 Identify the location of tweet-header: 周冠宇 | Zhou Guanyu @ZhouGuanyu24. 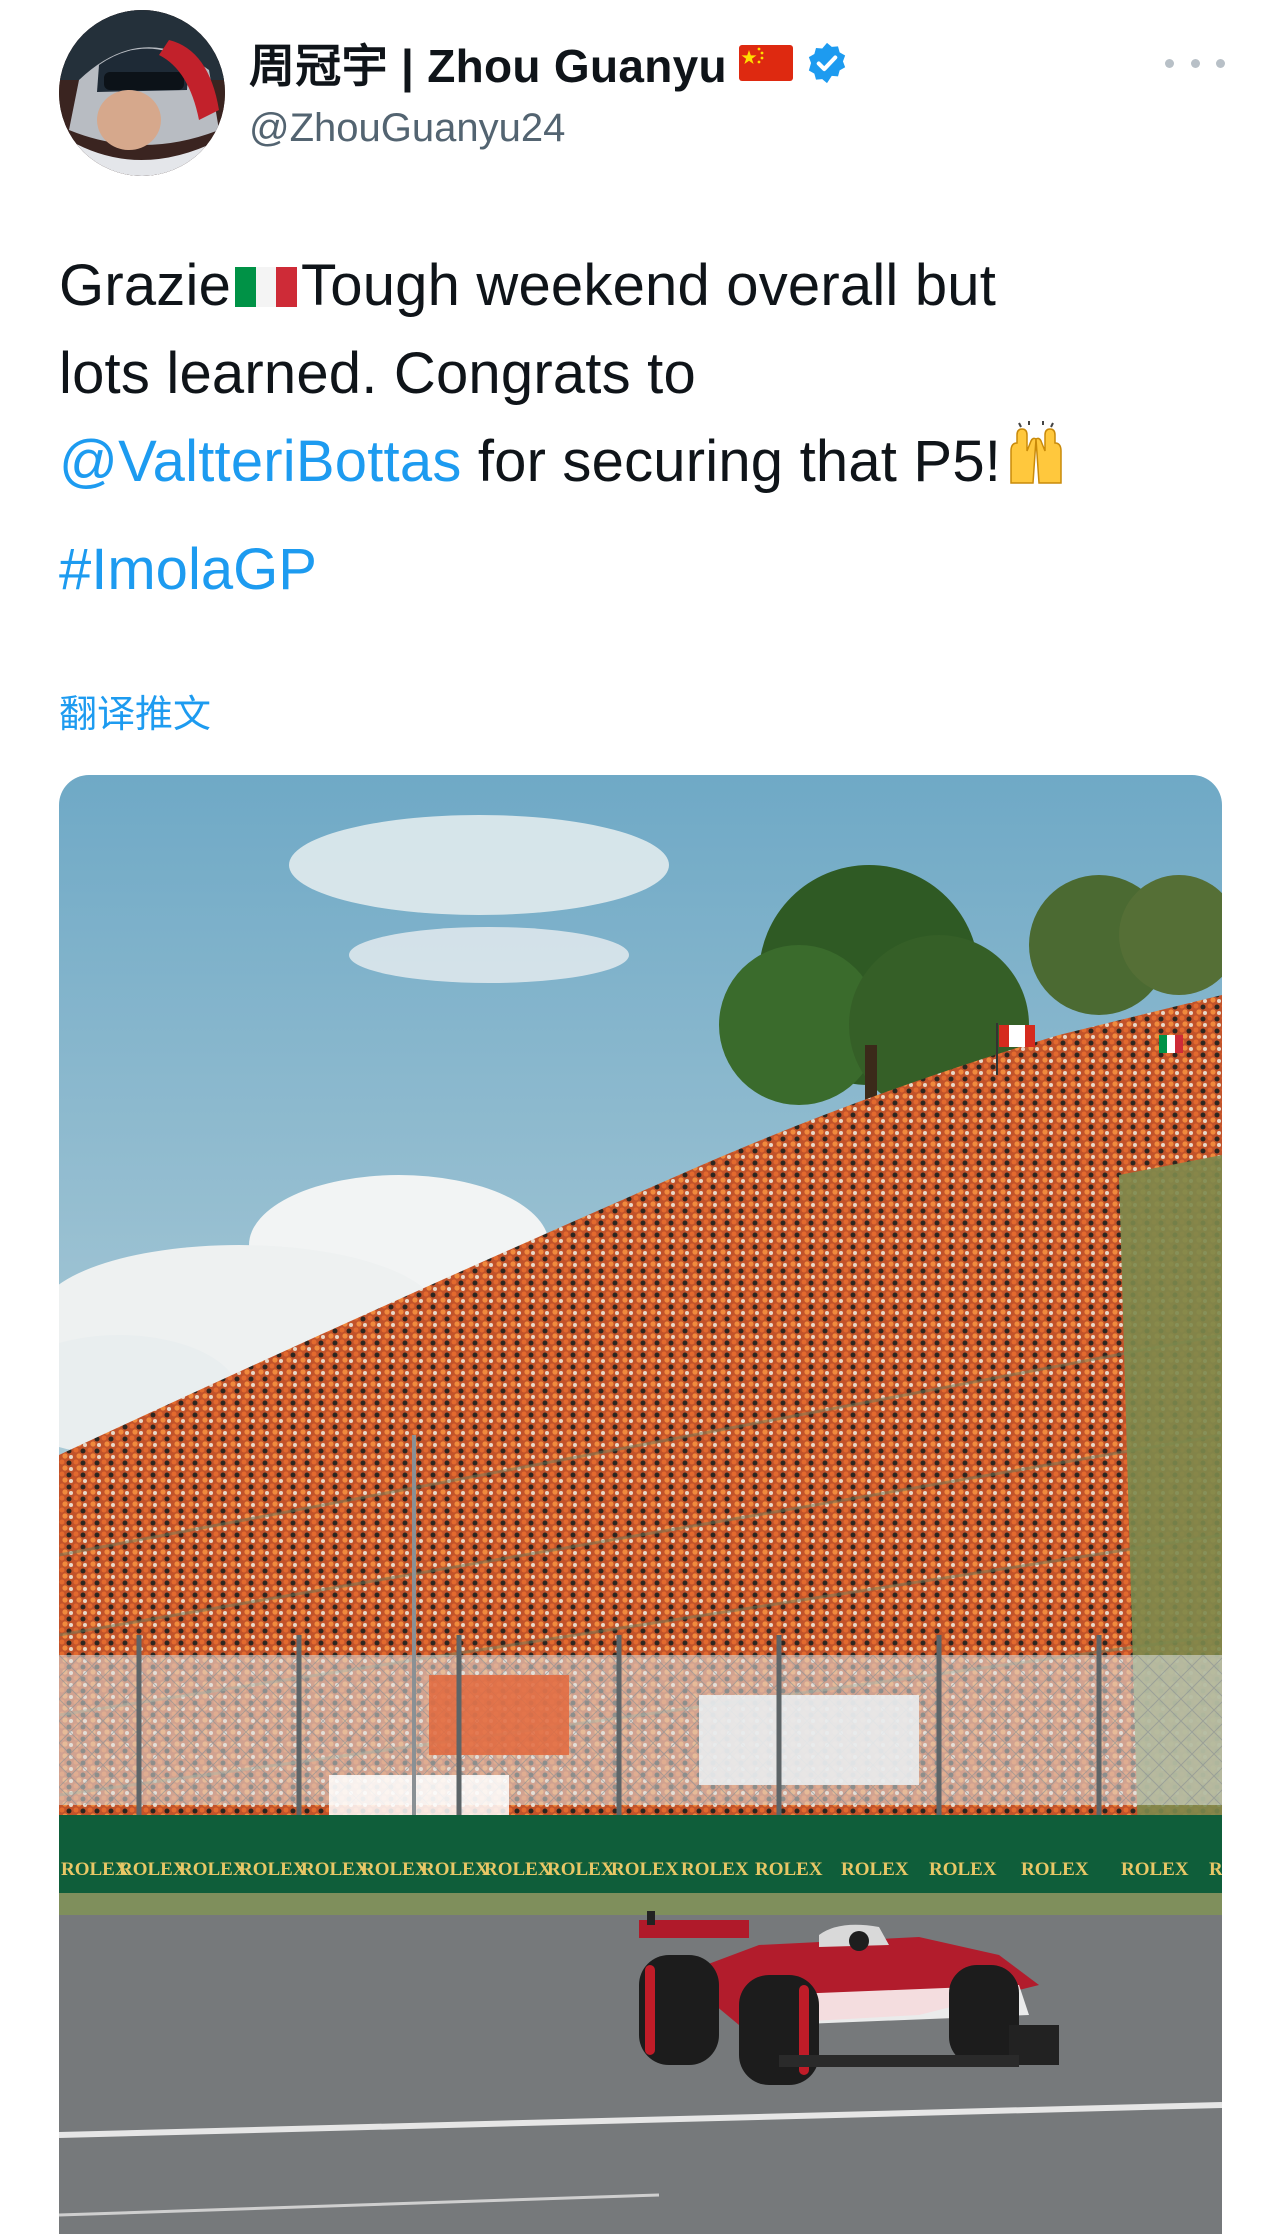
(642, 95).